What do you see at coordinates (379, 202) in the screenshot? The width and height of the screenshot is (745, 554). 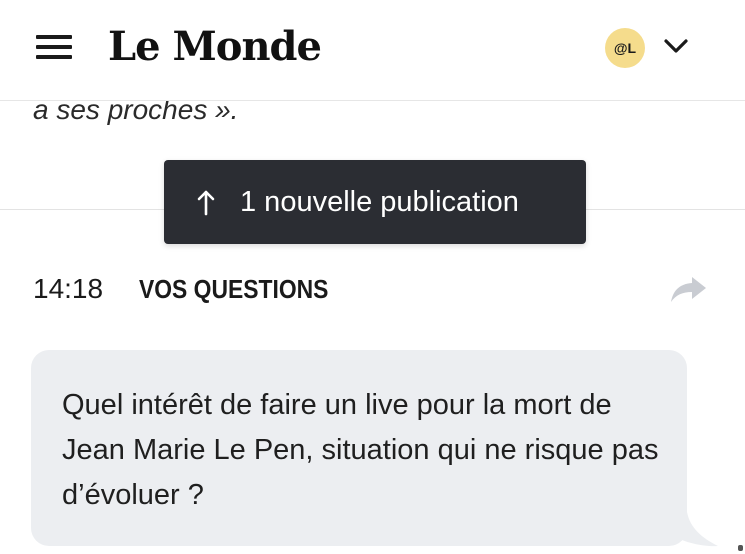 I see `new-publication-label: 1 nouvelle publication` at bounding box center [379, 202].